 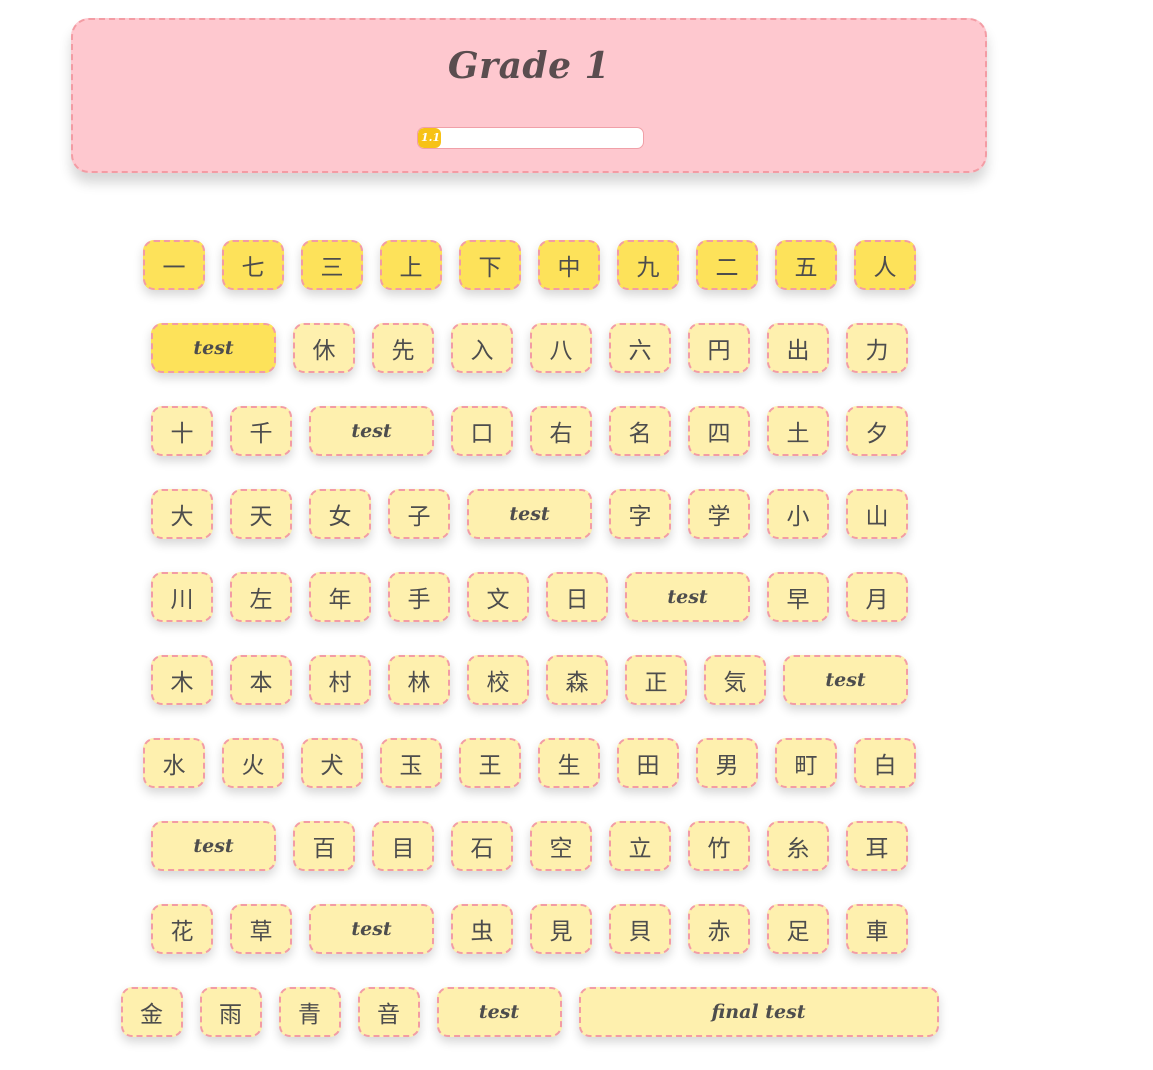 What do you see at coordinates (529, 95) in the screenshot?
I see `grade-header: Grade 1 1.1` at bounding box center [529, 95].